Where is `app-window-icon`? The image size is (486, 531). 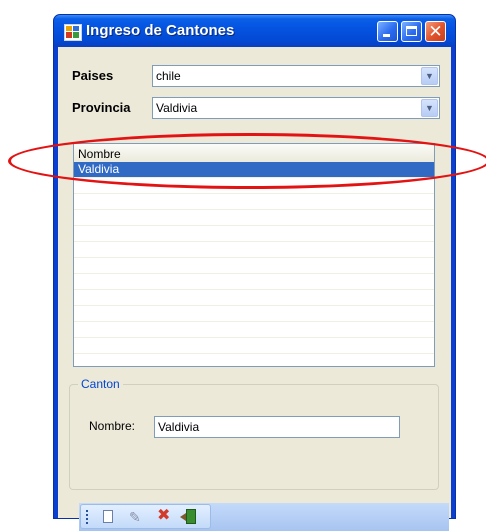
app-window-icon is located at coordinates (73, 32).